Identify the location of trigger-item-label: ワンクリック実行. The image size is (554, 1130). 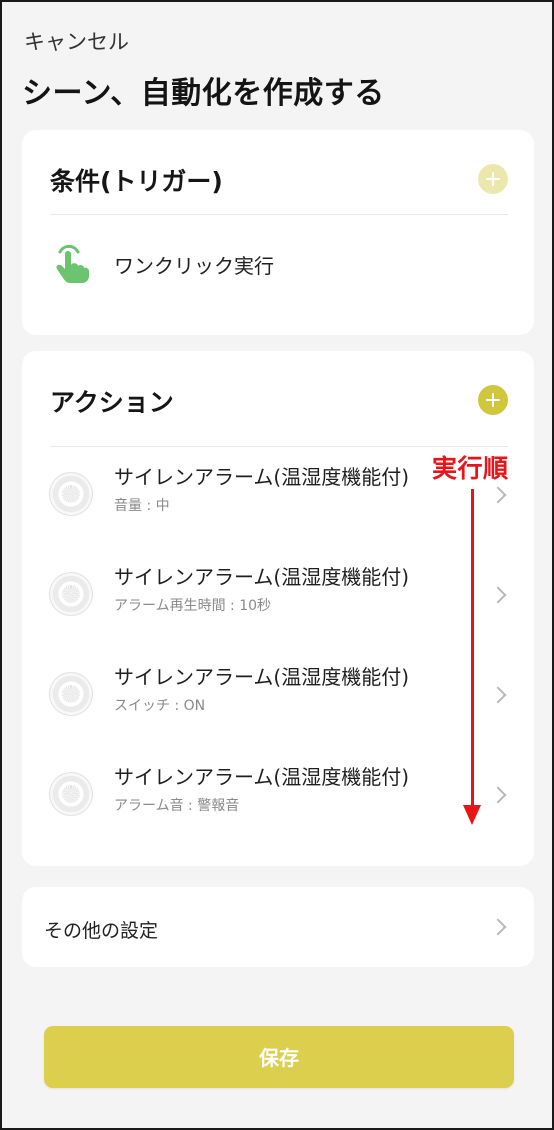
(194, 266).